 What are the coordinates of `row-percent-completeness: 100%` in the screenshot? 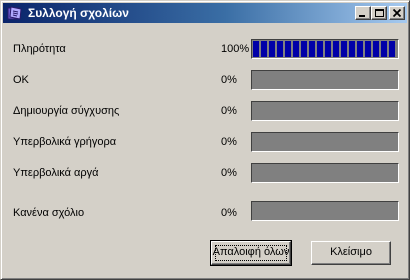 It's located at (235, 49).